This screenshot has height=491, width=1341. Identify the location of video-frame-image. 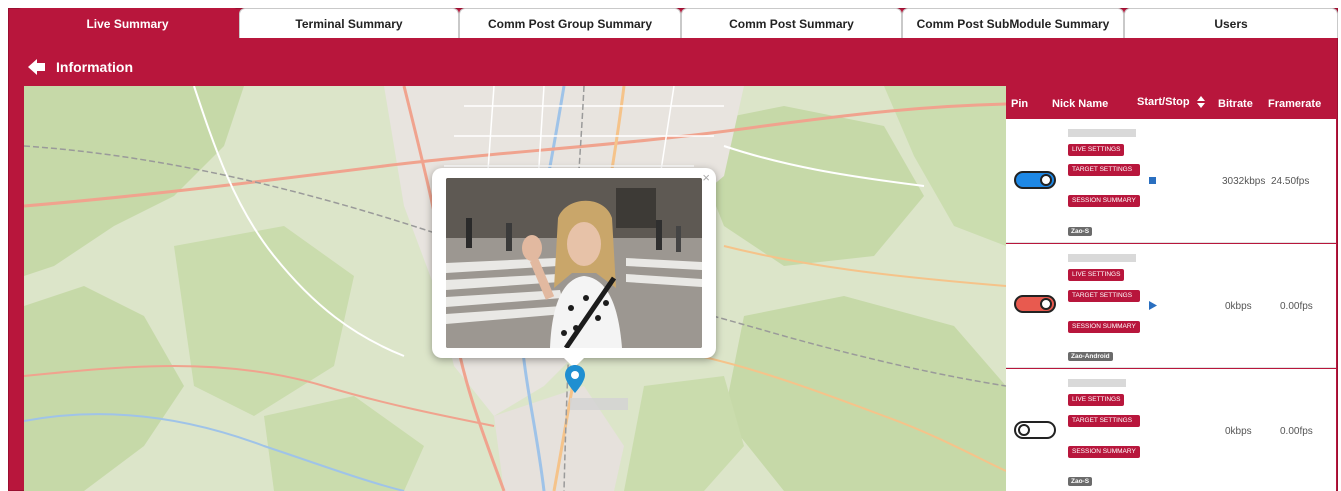
(574, 263).